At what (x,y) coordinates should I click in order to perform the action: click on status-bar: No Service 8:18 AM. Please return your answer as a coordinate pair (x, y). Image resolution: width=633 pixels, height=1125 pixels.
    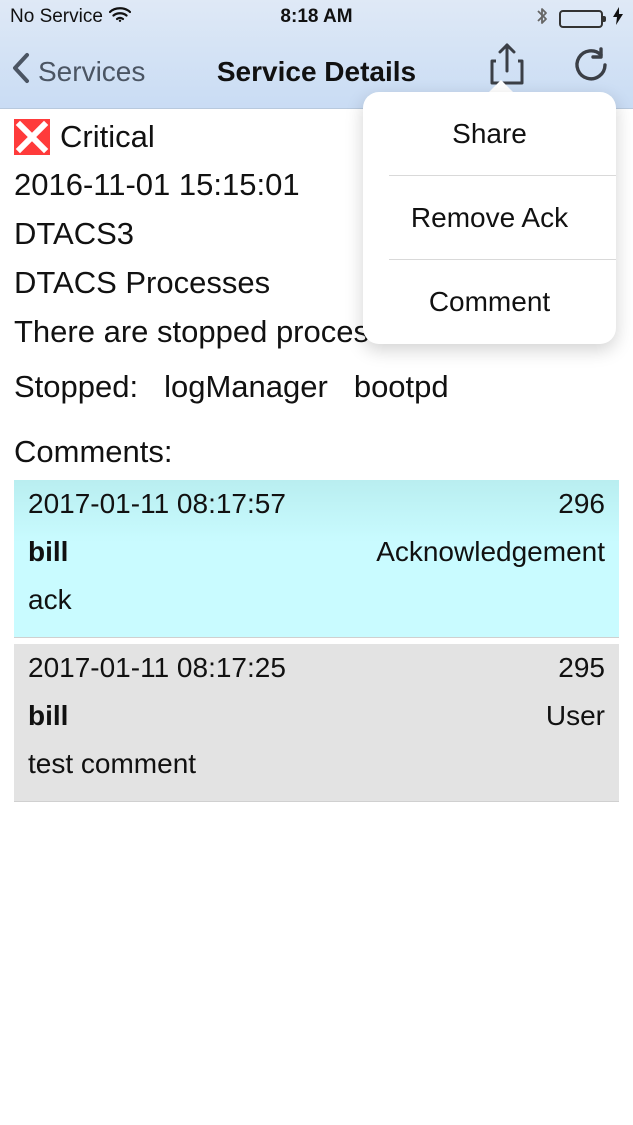
    Looking at the image, I should click on (316, 17).